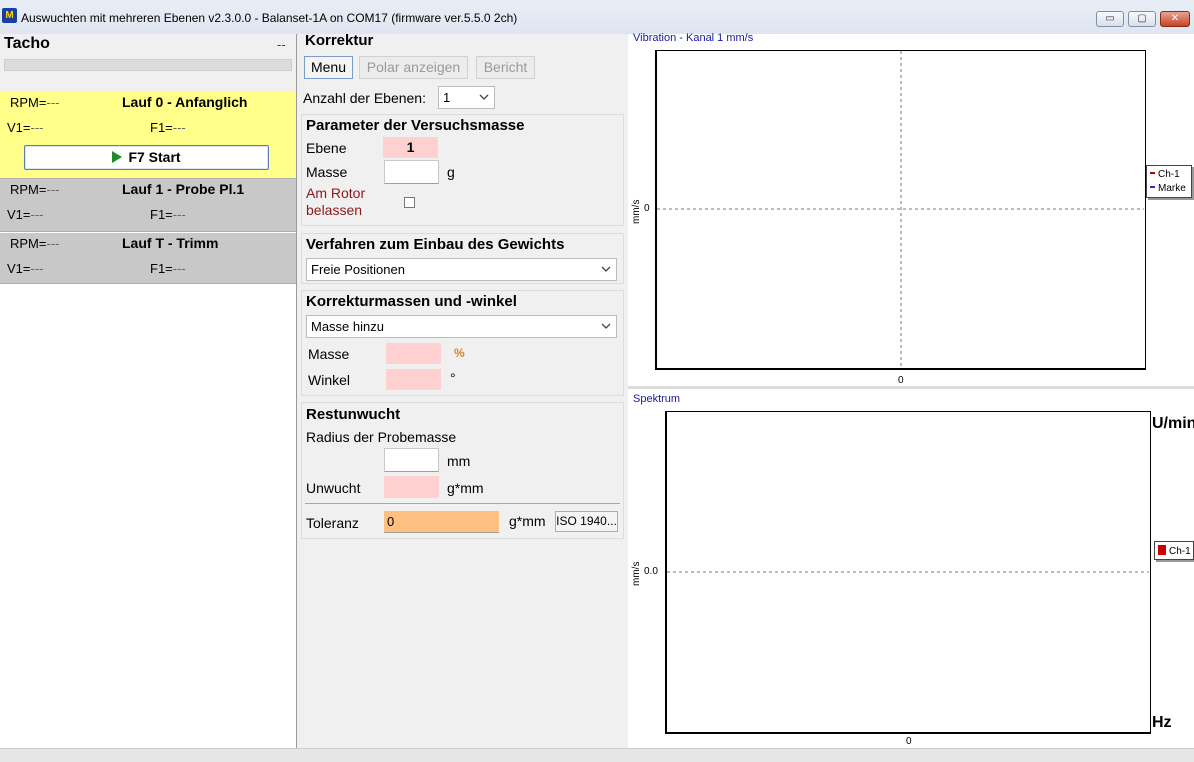 The height and width of the screenshot is (762, 1194). Describe the element at coordinates (411, 487) in the screenshot. I see `unbalance-value` at that location.